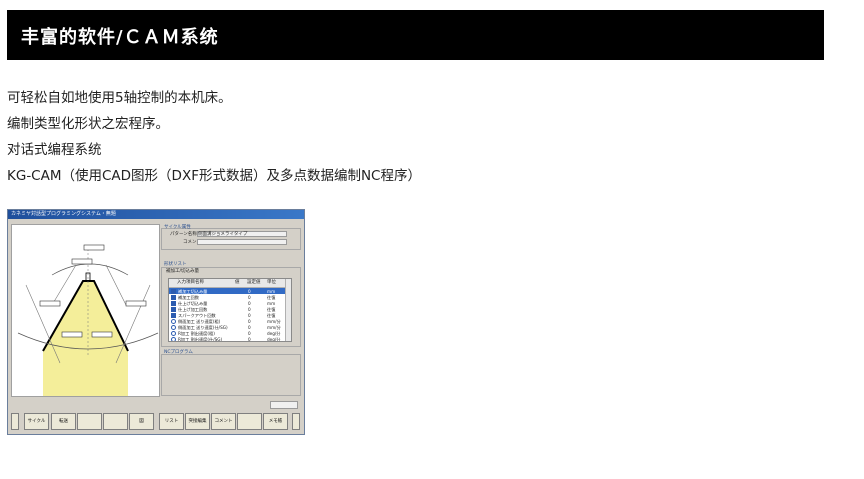  I want to click on shape-preview-canvas, so click(85, 310).